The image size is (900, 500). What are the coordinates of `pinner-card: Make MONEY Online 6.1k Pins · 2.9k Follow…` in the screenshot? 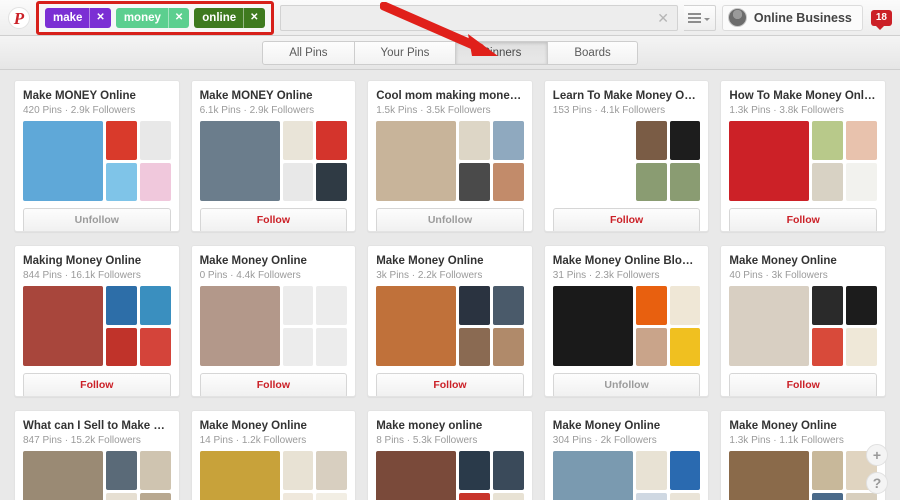 It's located at (273, 156).